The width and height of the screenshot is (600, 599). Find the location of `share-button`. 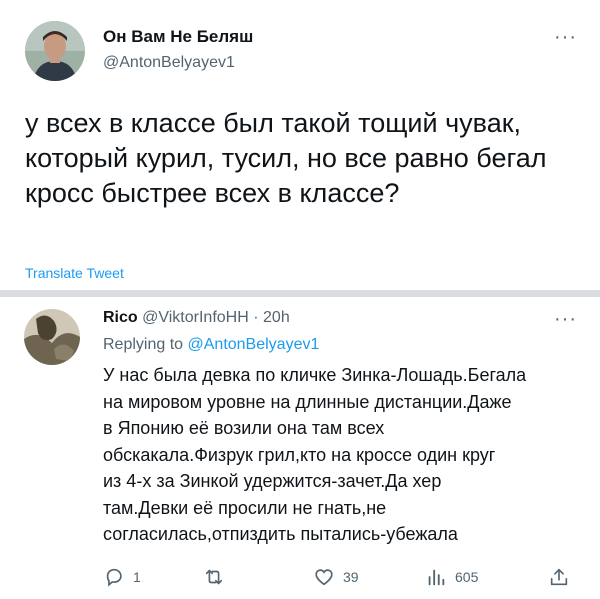

share-button is located at coordinates (559, 577).